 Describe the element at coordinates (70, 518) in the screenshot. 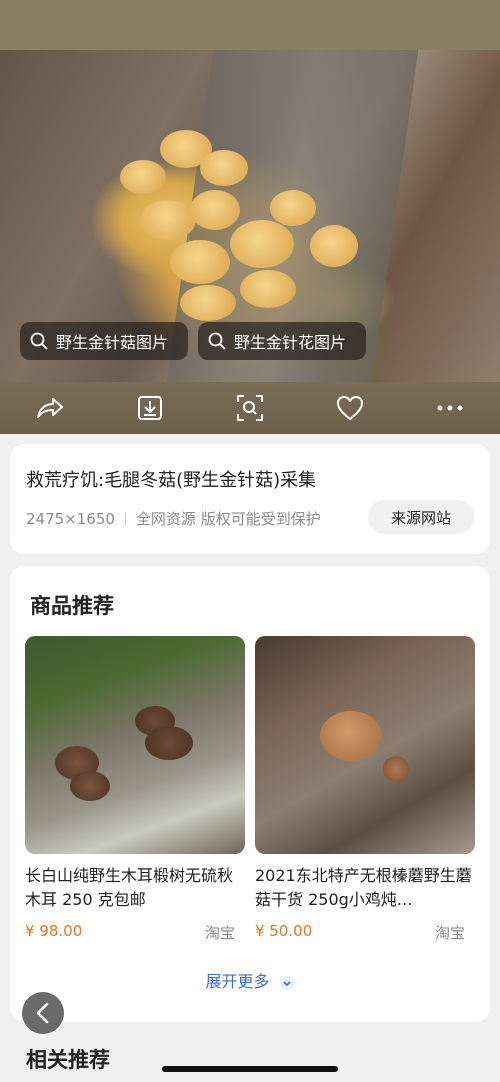

I see `image-dimensions: 2475×1650` at that location.